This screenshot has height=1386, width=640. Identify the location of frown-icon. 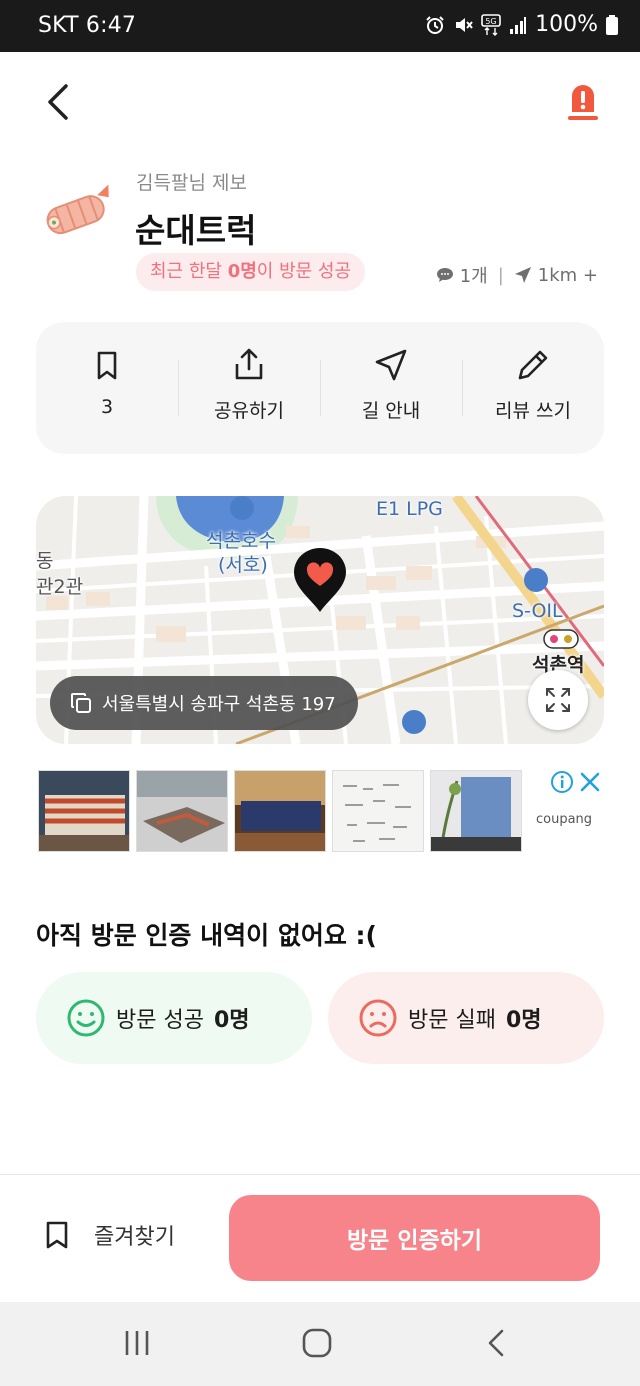
(378, 1018).